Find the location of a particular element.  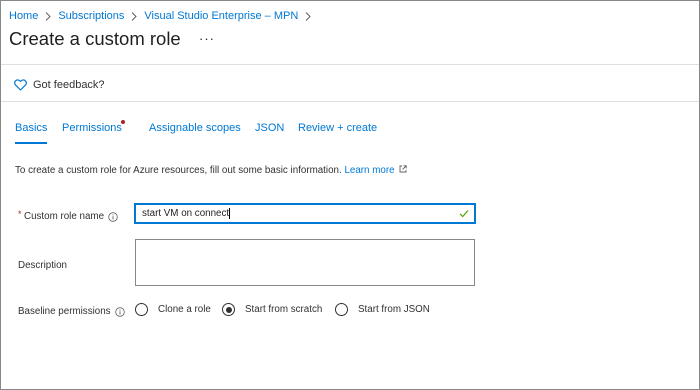

custom-role-name-input: start VM on connect is located at coordinates (305, 213).